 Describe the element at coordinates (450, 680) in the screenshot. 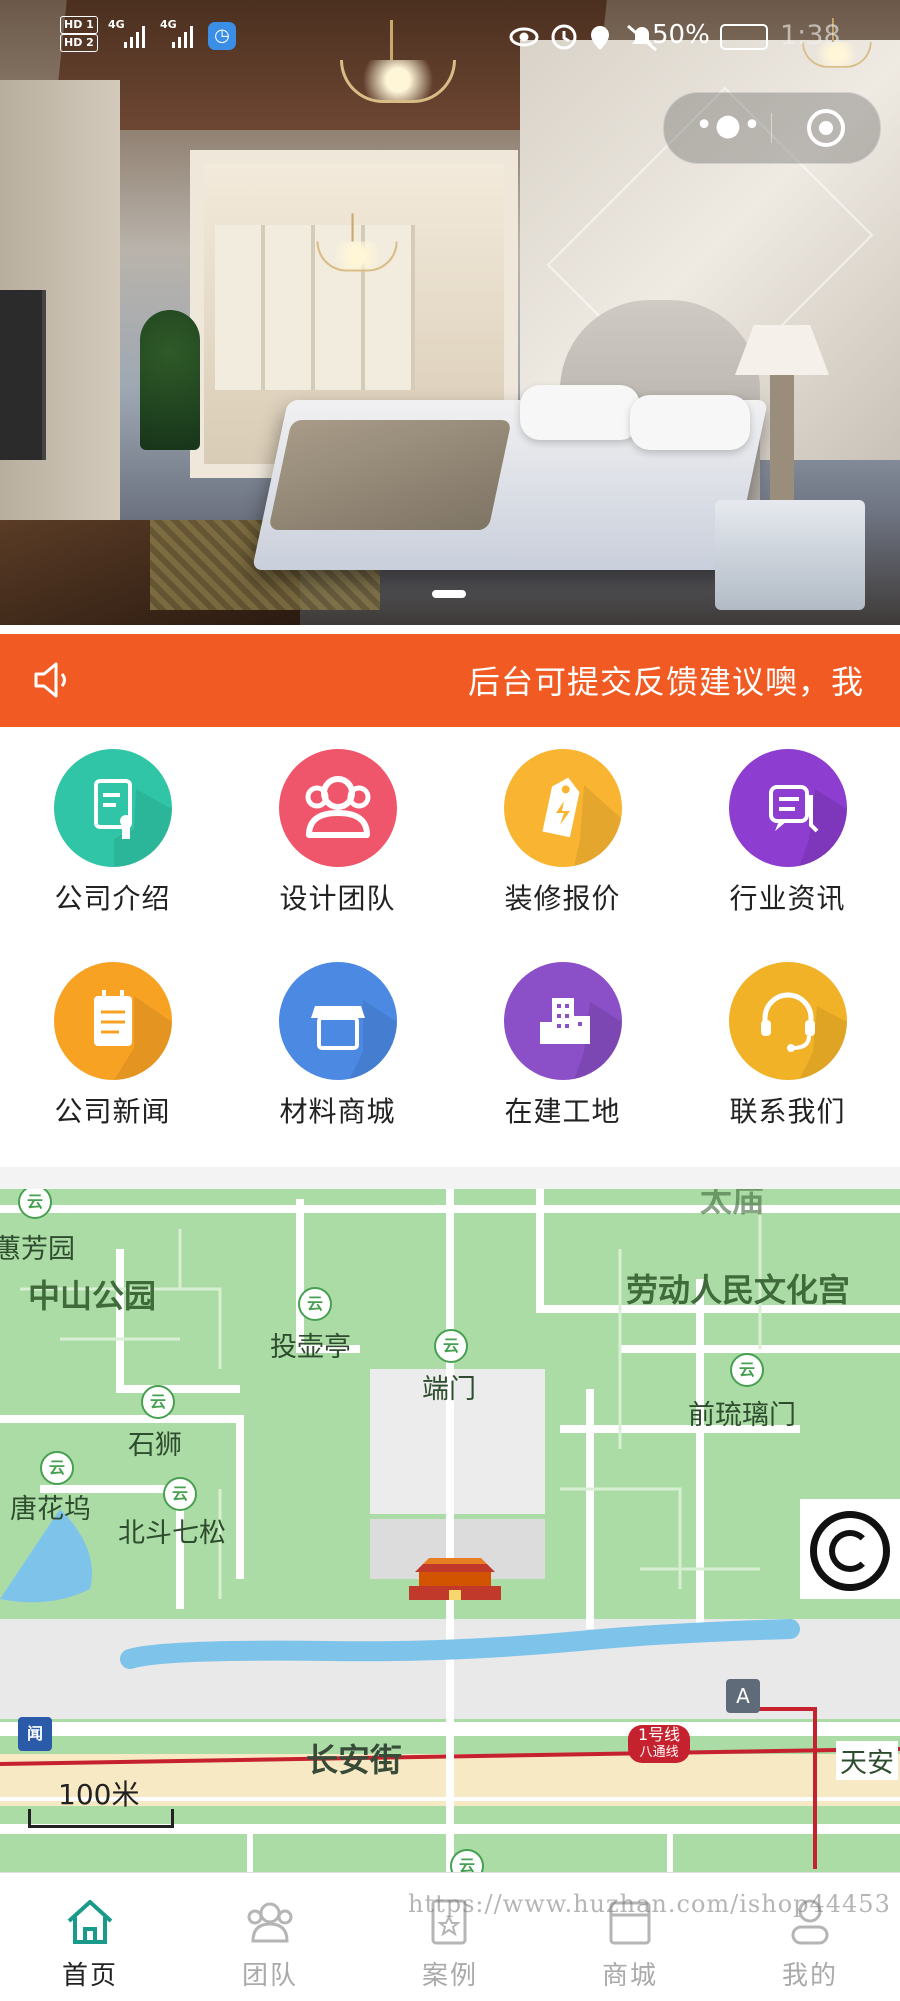

I see `notice-bar: 后台可提交反馈建议噢，我` at that location.